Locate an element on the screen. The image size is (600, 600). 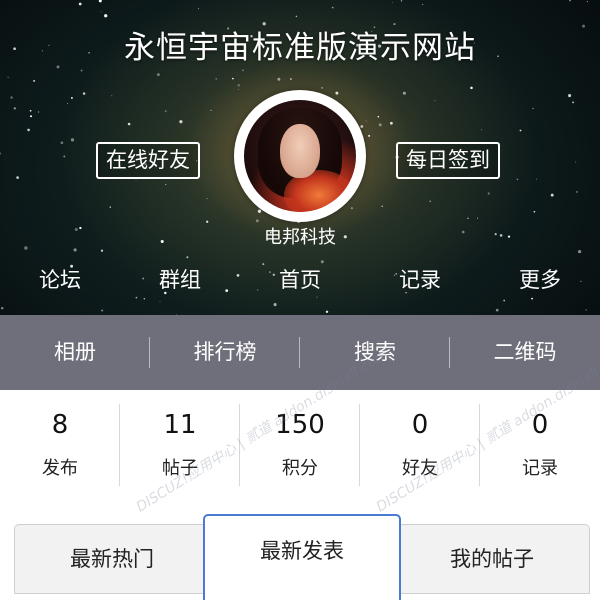
nav-item-home: 首页 is located at coordinates (300, 280).